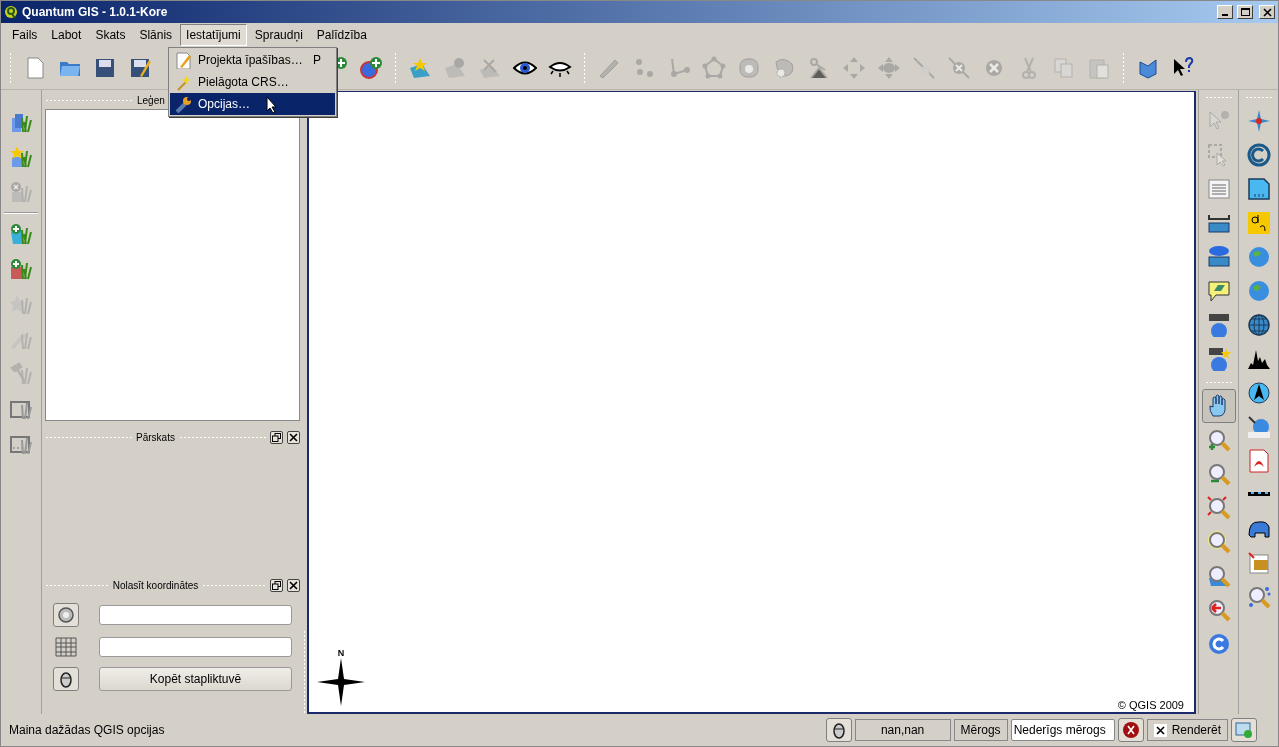  Describe the element at coordinates (1218, 508) in the screenshot. I see `zoom-full-icon` at that location.